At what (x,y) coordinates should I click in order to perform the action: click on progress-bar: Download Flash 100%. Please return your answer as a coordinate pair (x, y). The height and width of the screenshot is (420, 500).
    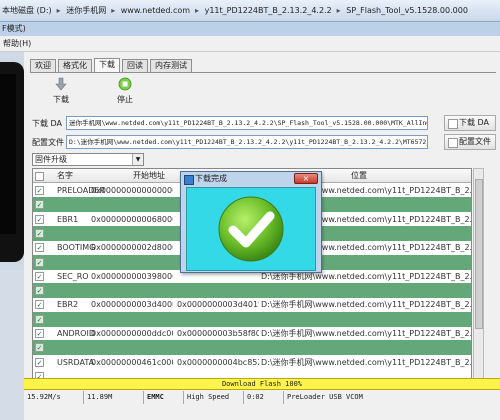
    Looking at the image, I should click on (262, 384).